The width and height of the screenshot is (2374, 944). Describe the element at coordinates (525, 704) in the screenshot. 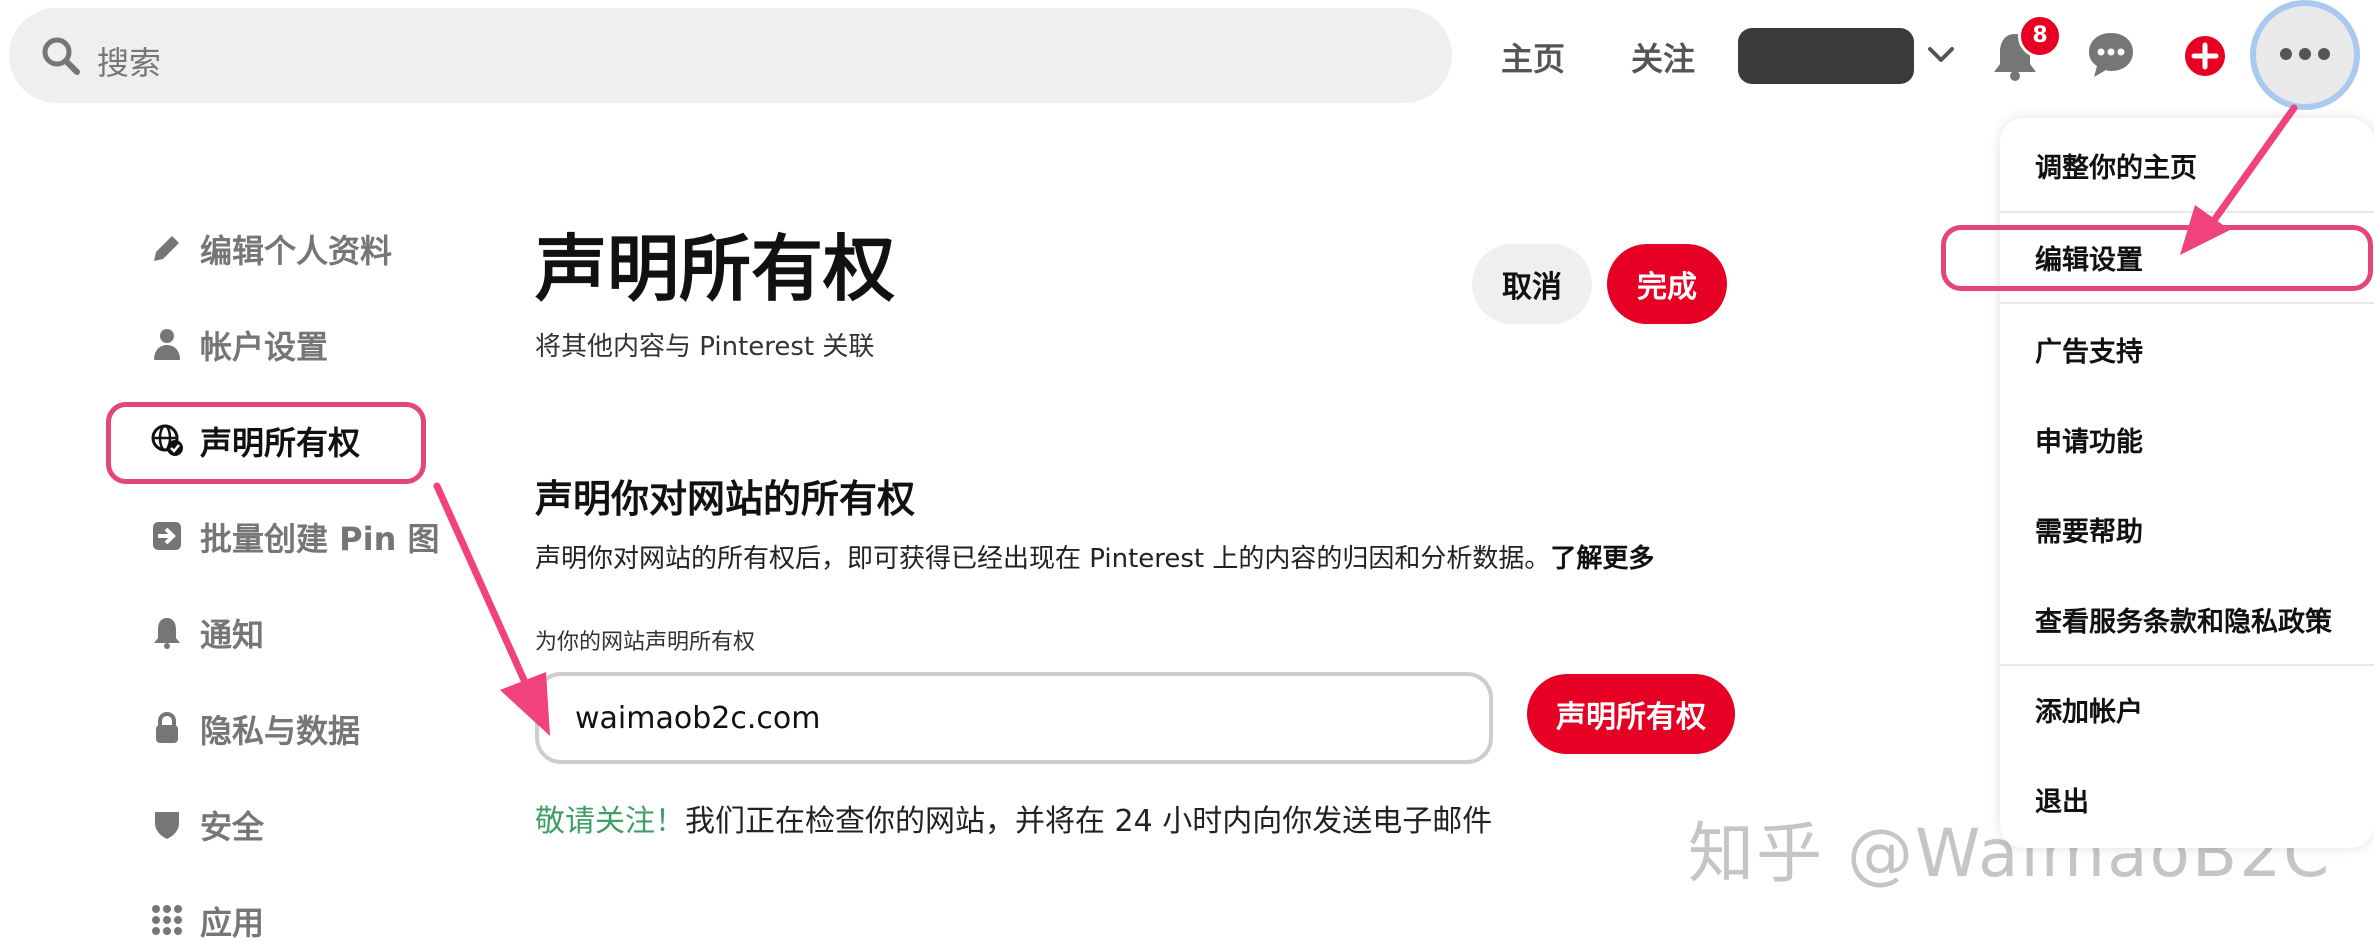

I see `arrow-head-input` at that location.